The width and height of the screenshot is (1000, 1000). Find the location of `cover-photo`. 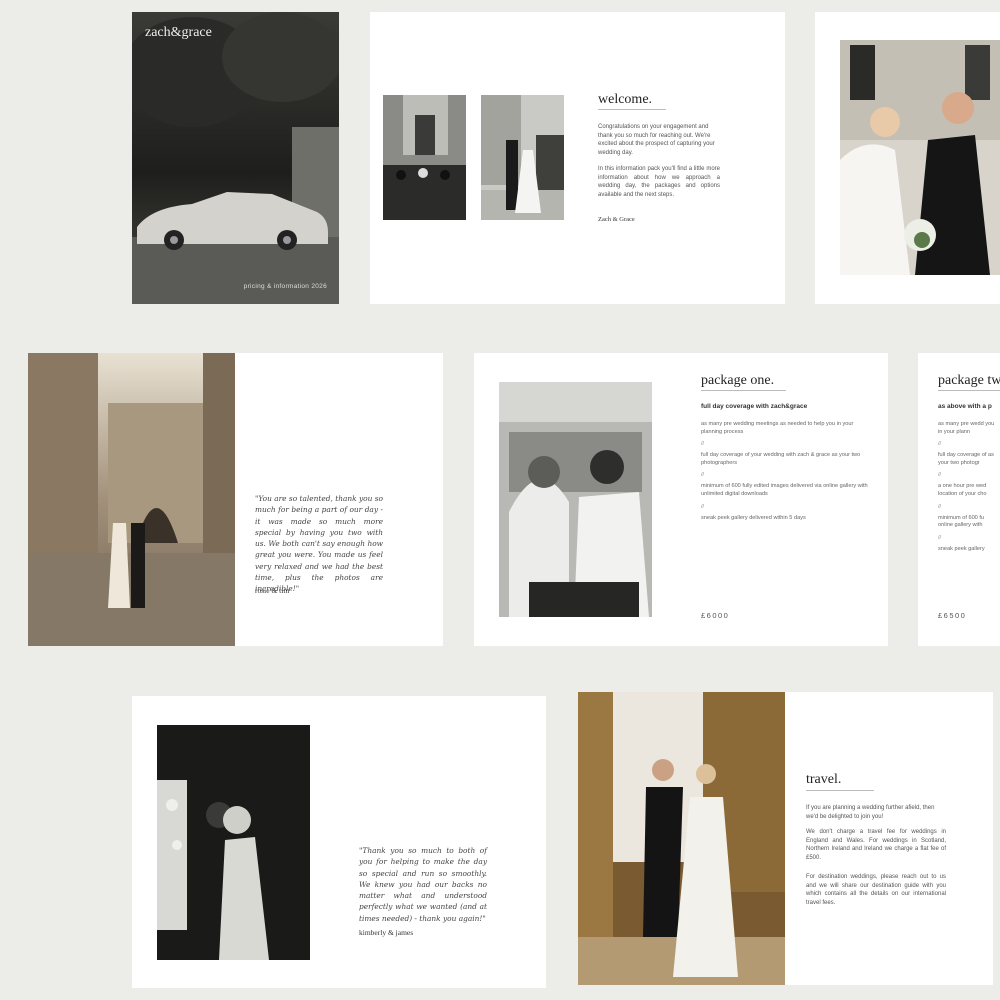

cover-photo is located at coordinates (235, 158).